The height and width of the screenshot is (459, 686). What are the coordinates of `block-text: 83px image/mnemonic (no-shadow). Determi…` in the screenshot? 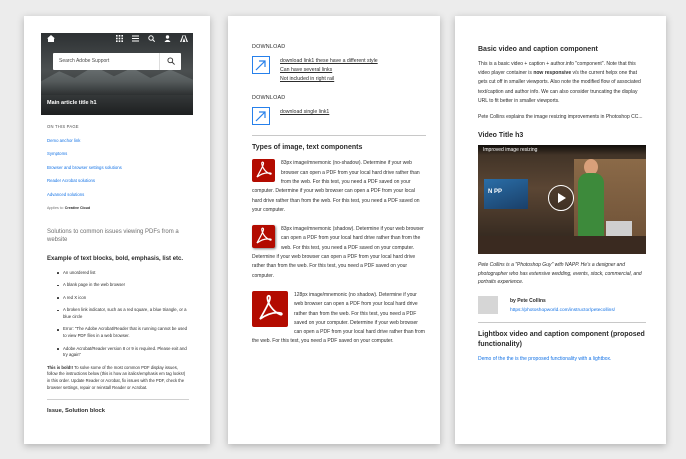 It's located at (336, 186).